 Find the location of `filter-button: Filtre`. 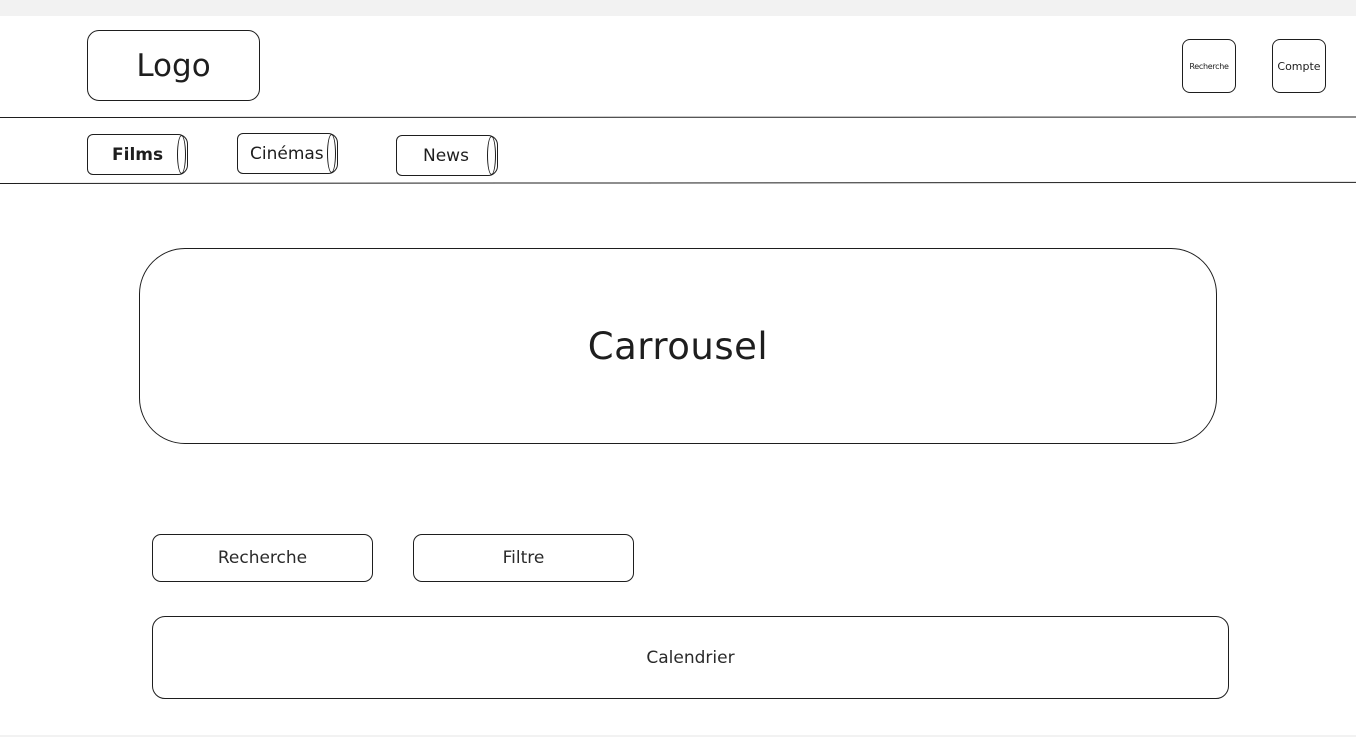

filter-button: Filtre is located at coordinates (523, 558).